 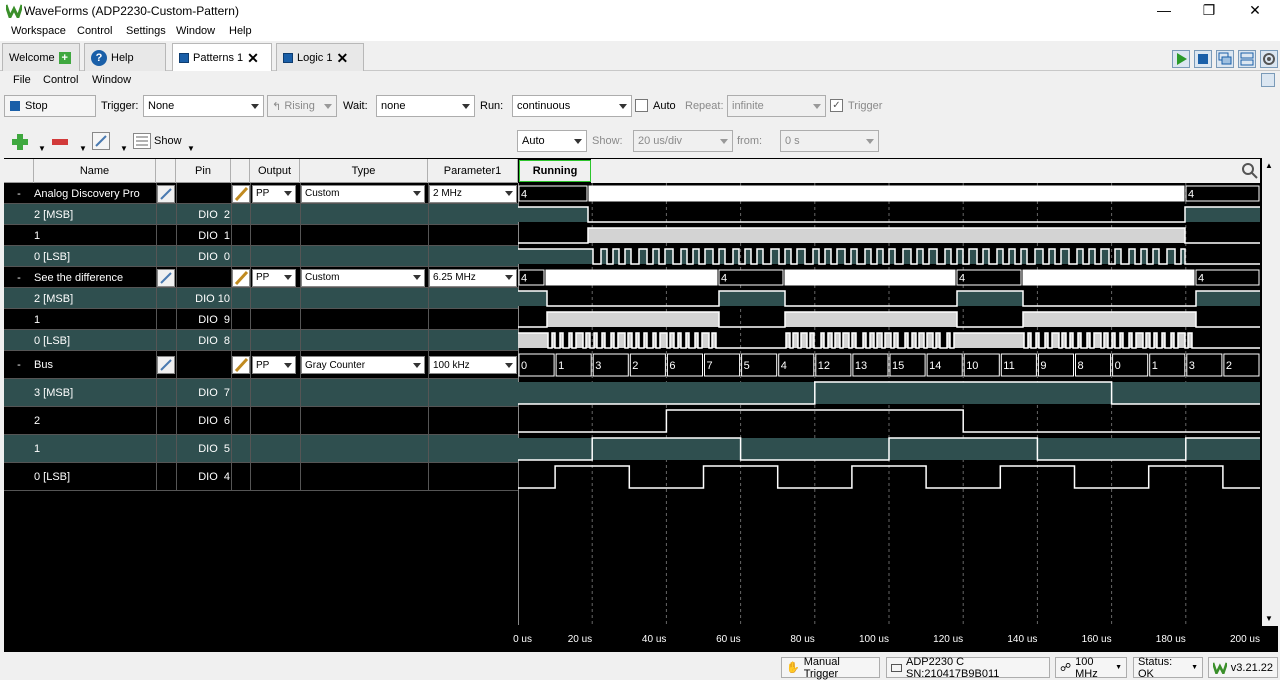 What do you see at coordinates (94, 31) in the screenshot?
I see `menu-control: Control` at bounding box center [94, 31].